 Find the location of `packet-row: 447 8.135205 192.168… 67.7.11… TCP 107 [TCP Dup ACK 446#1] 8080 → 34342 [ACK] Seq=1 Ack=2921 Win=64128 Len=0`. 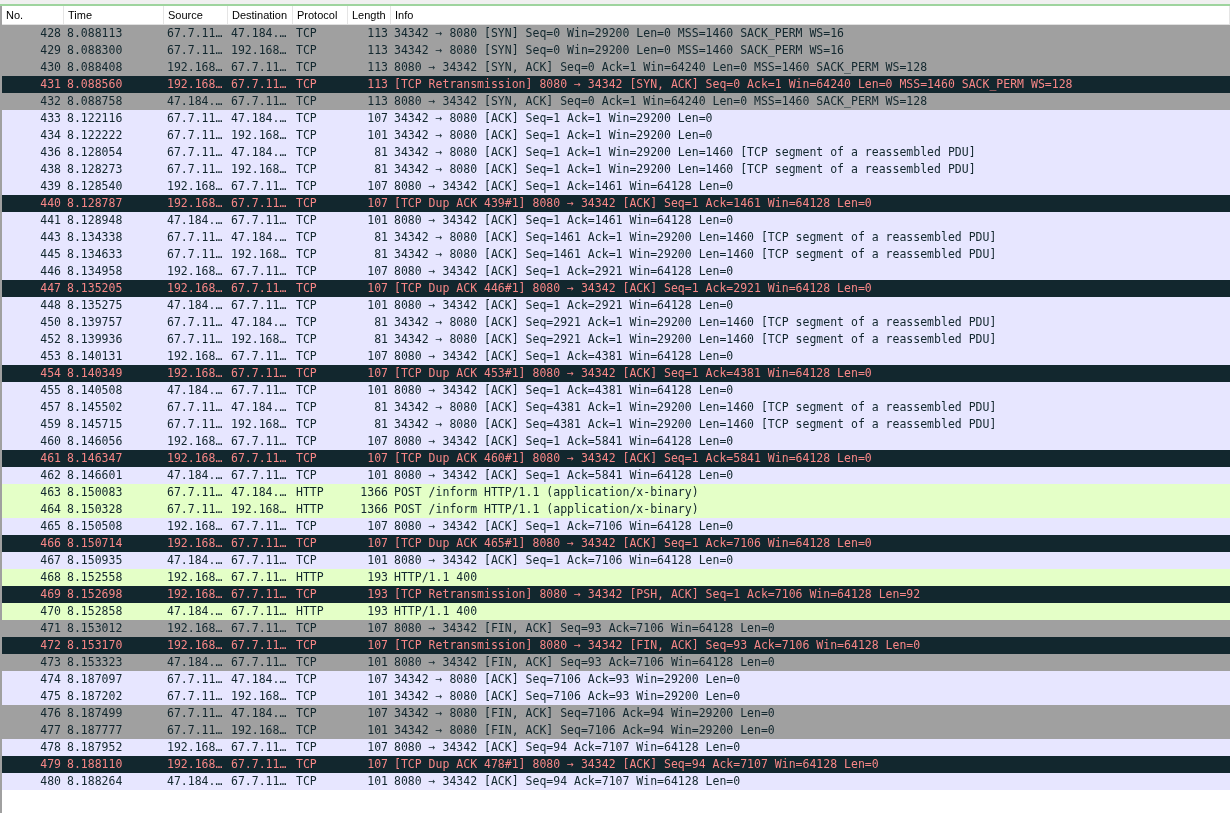

packet-row: 447 8.135205 192.168… 67.7.11… TCP 107 [TCP Dup ACK 446#1] 8080 → 34342 [ACK] Seq=1 Ack=2921 Win=64128 Len=0 is located at coordinates (616, 288).